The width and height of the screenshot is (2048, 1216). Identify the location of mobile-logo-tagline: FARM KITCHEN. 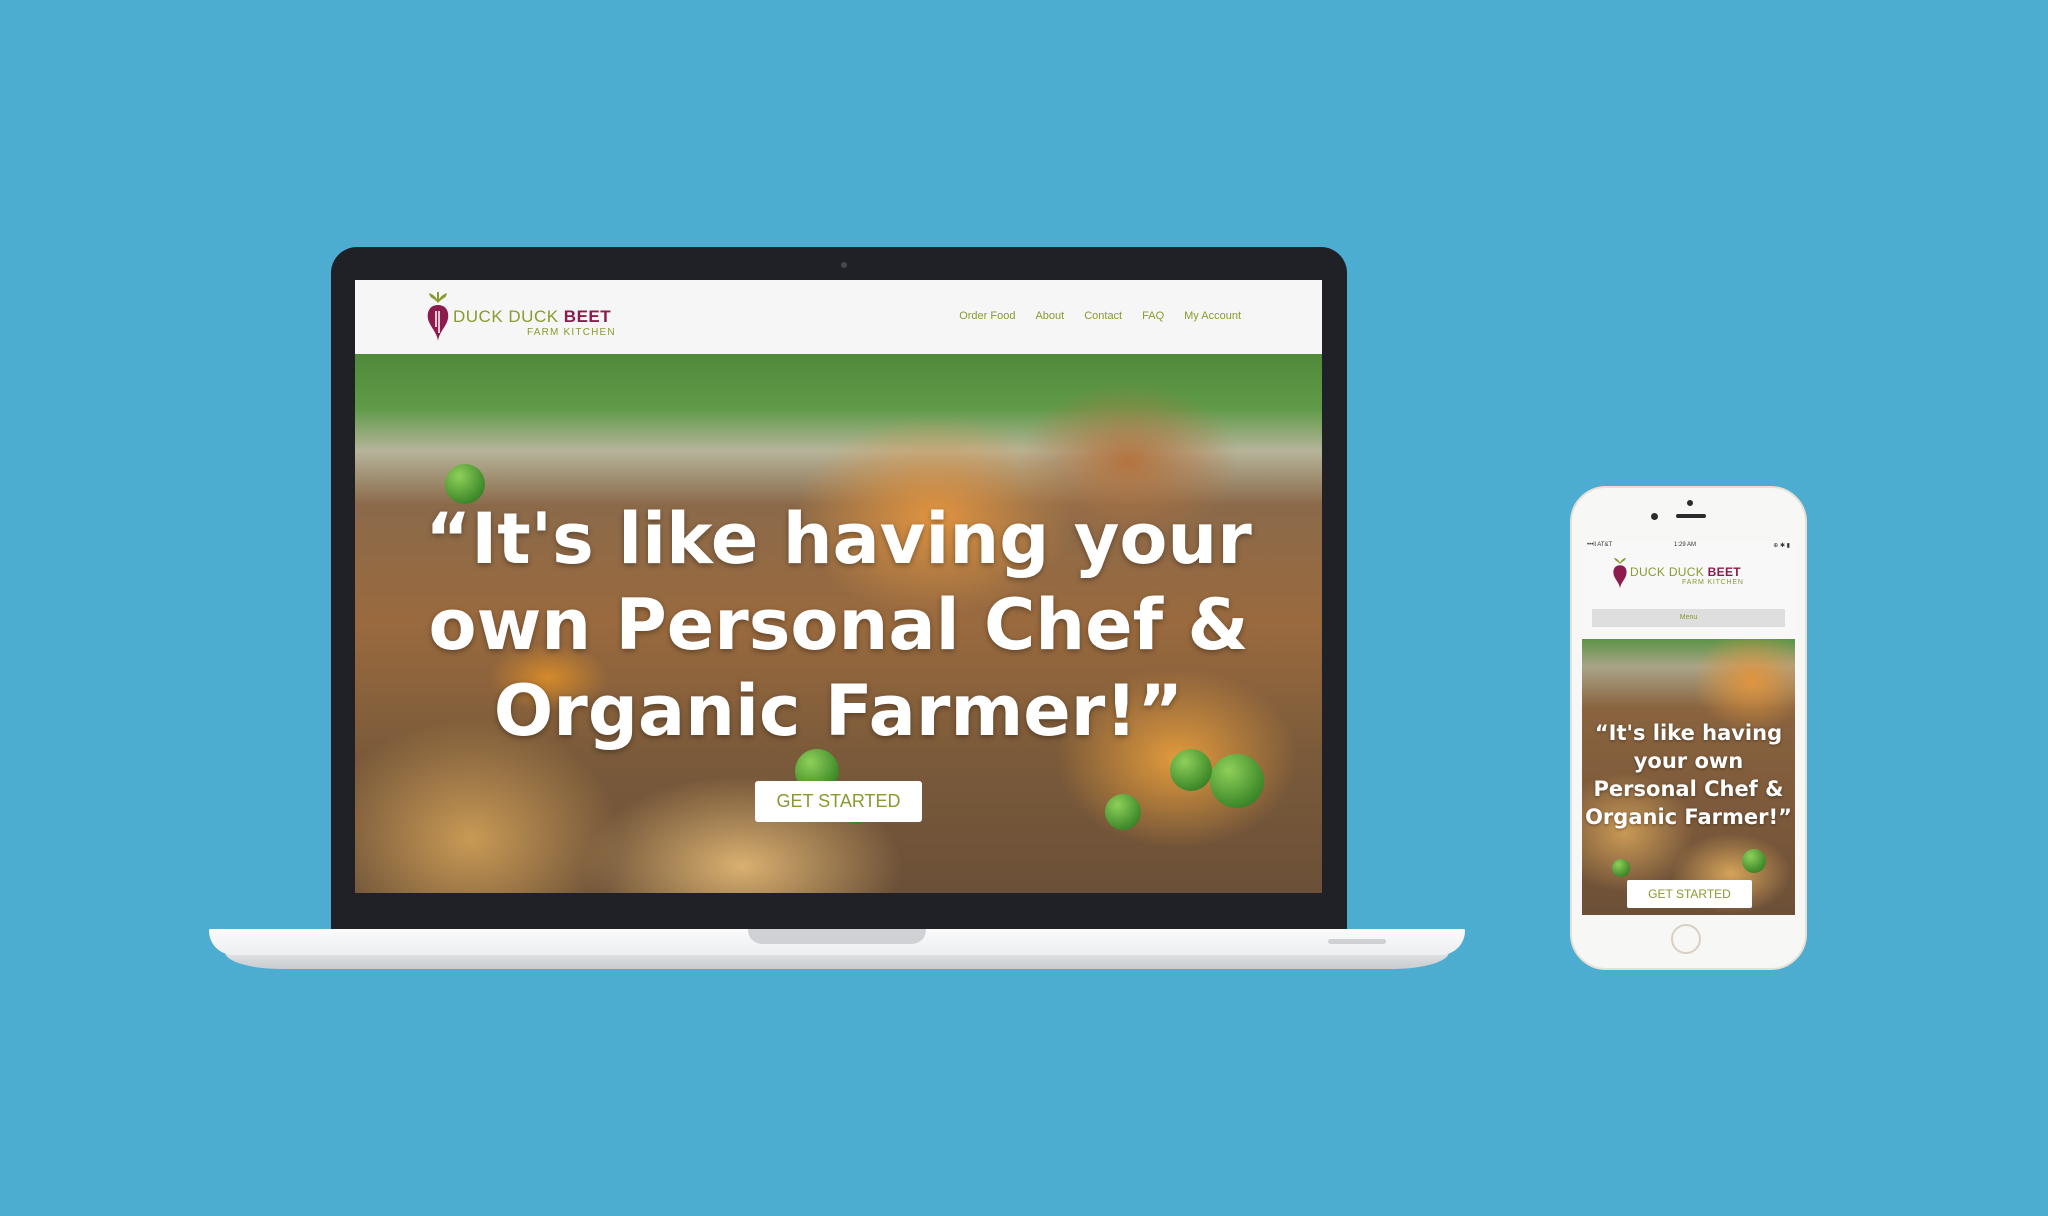
(1713, 582).